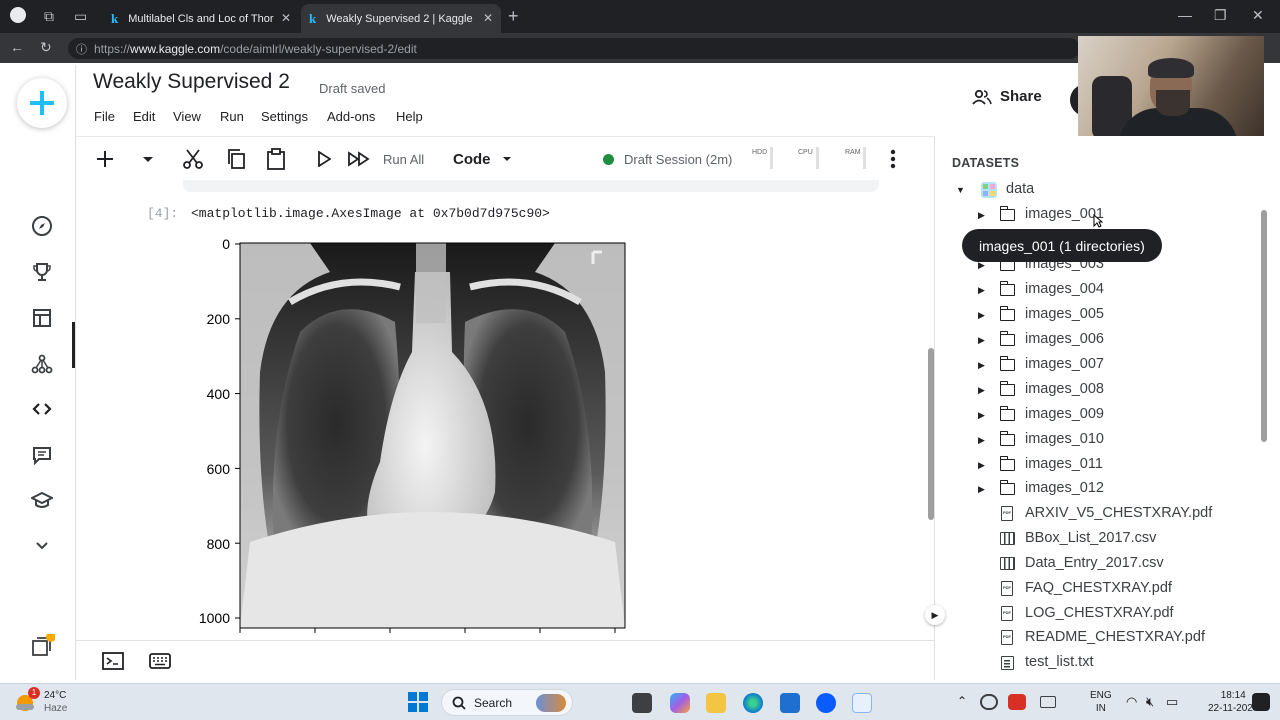 This screenshot has height=720, width=1280. Describe the element at coordinates (160, 663) in the screenshot. I see `keyboard-icon` at that location.